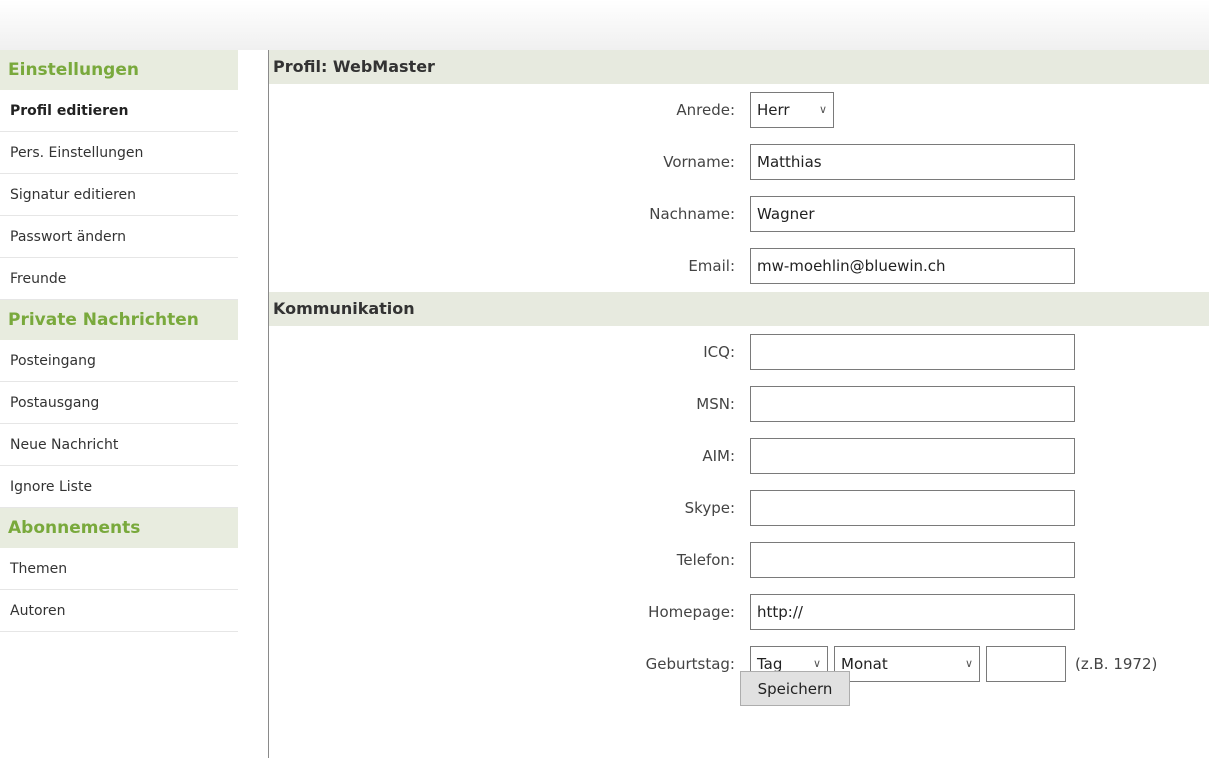 The image size is (1209, 758). Describe the element at coordinates (119, 569) in the screenshot. I see `sidebar-item-themen: Themen` at that location.